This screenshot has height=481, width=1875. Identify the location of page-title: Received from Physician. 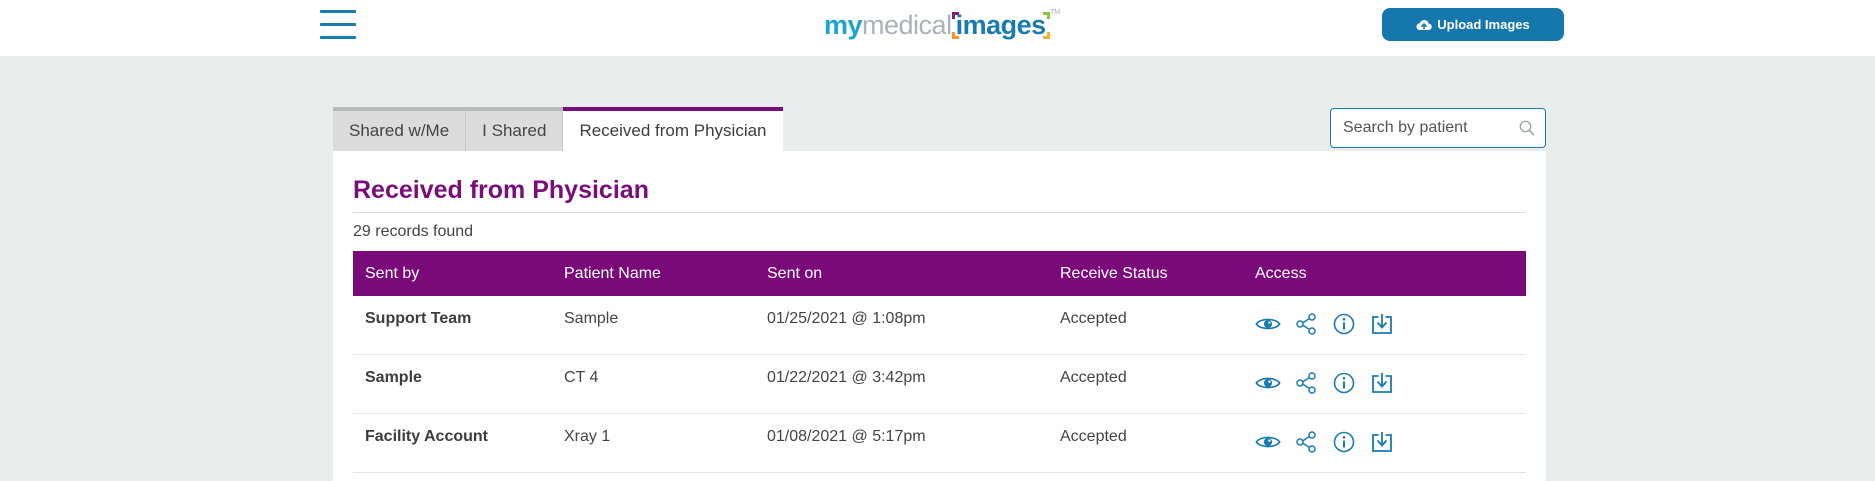
(501, 190).